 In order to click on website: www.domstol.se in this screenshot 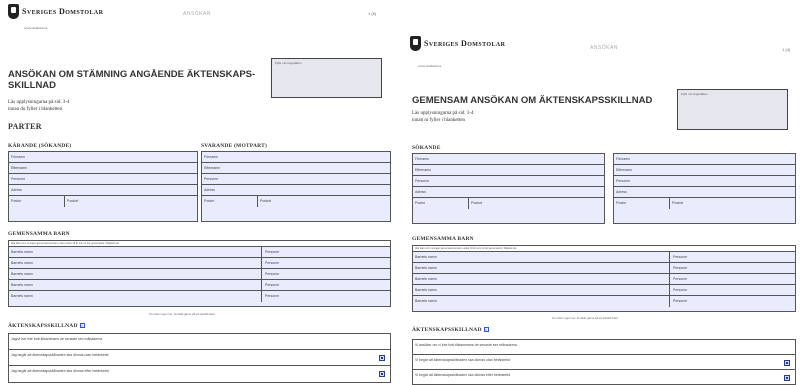, I will do `click(430, 66)`.